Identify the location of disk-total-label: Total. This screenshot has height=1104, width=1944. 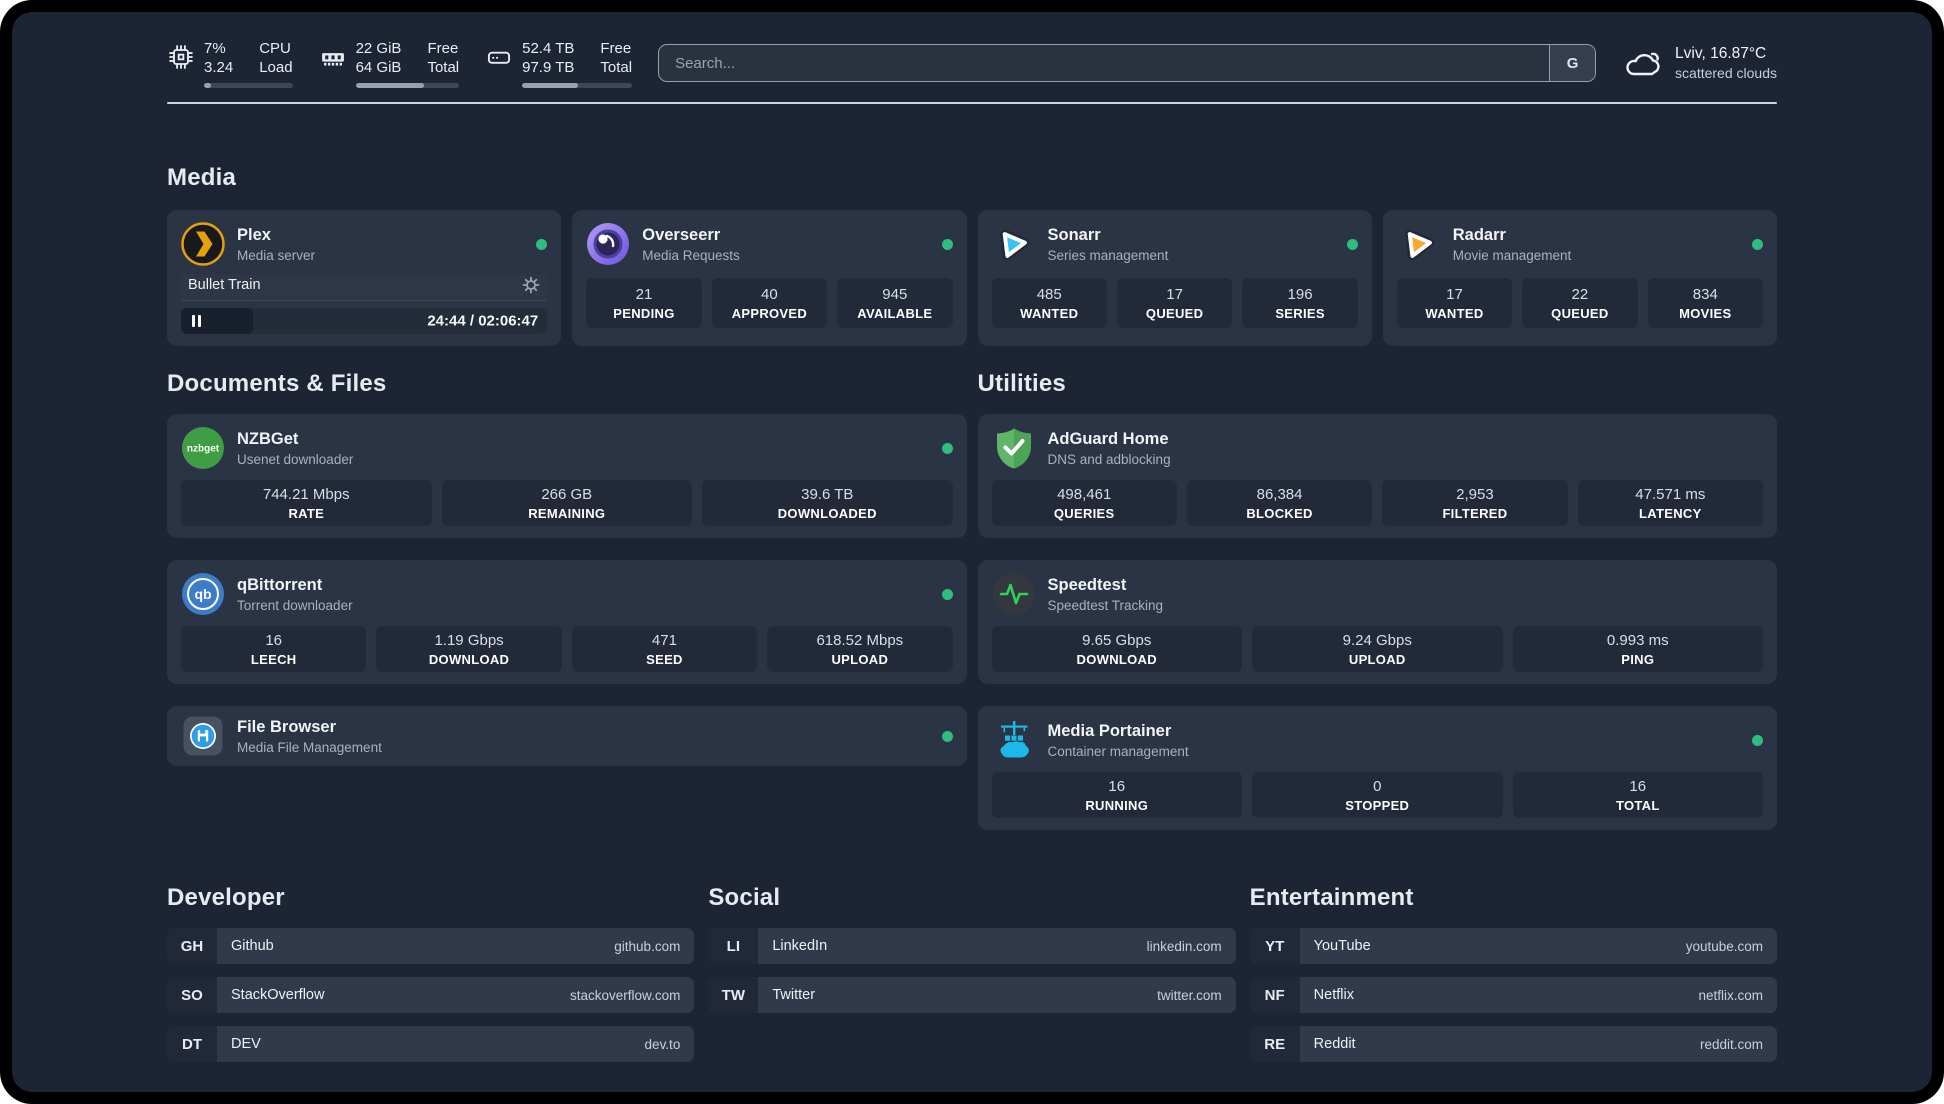
(616, 67).